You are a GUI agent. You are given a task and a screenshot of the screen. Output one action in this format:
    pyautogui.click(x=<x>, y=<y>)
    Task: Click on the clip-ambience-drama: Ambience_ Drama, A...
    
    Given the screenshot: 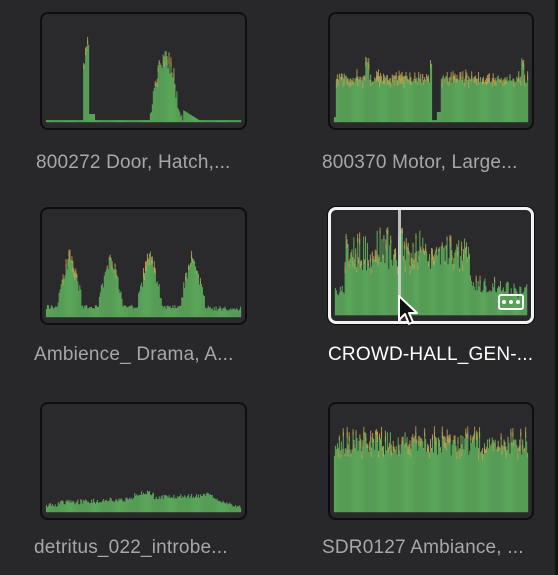 What is the action you would take?
    pyautogui.click(x=144, y=297)
    